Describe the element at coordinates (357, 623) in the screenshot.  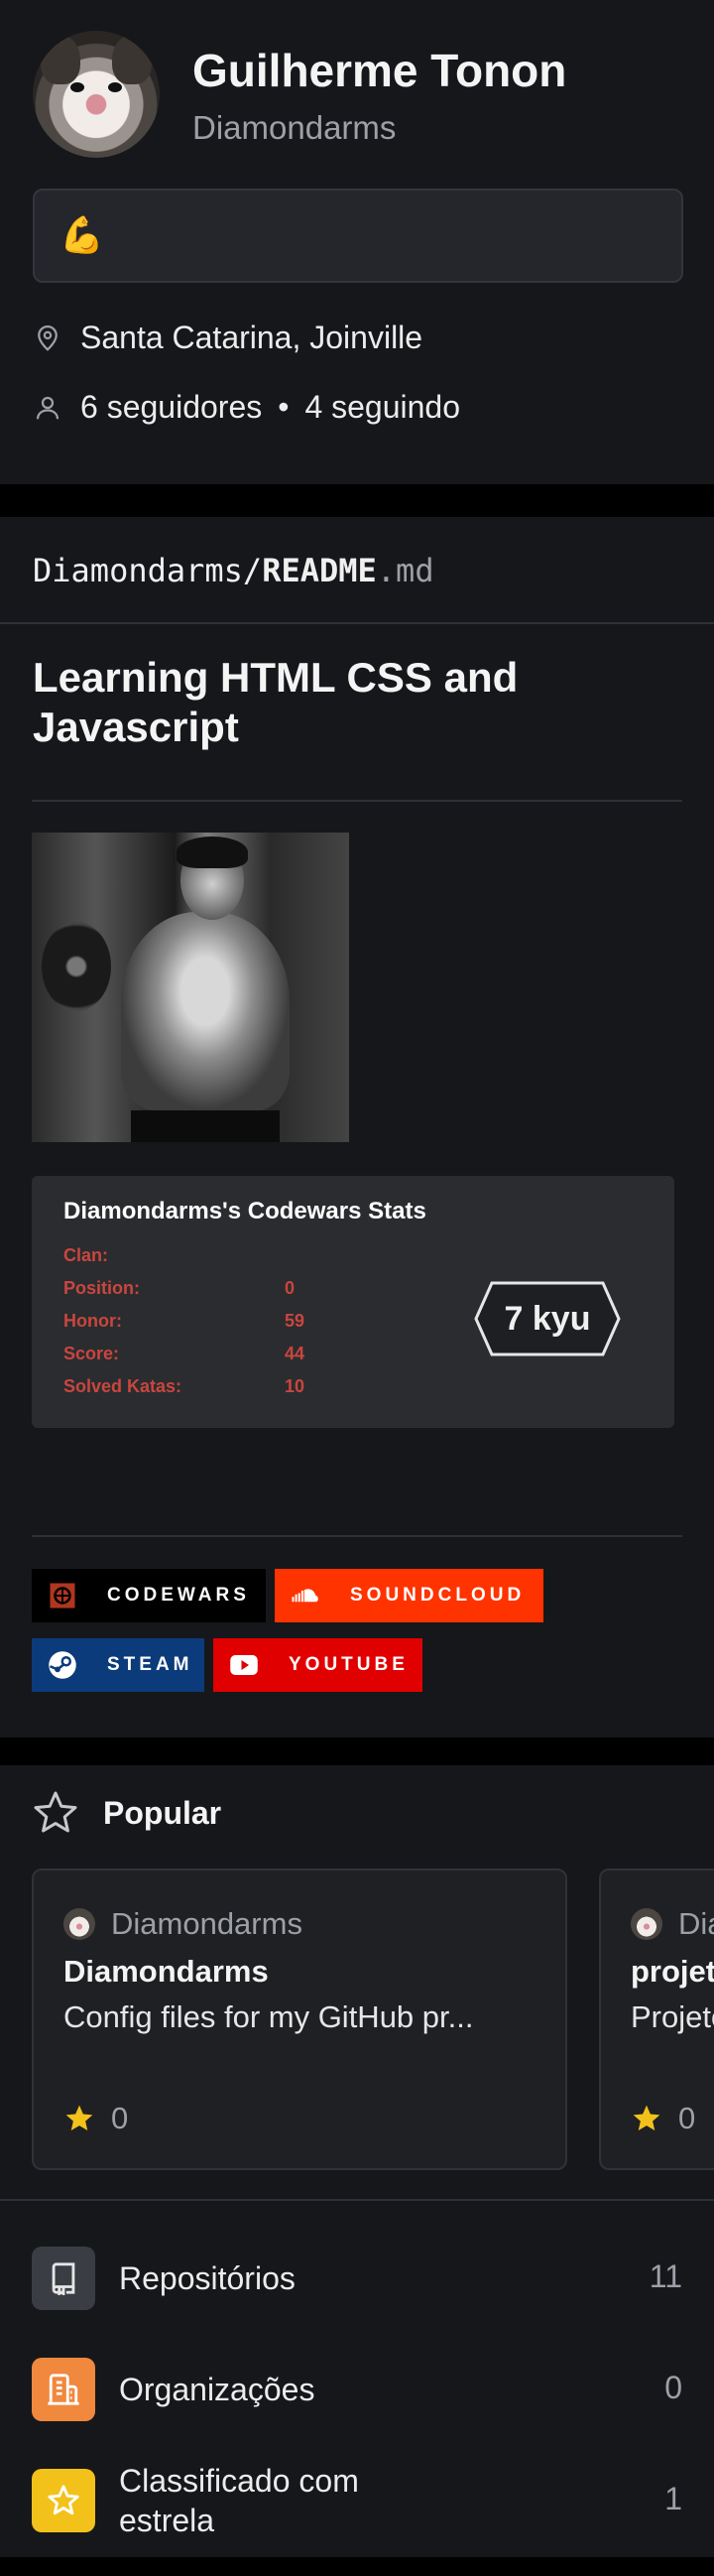
I see `readme-divider` at that location.